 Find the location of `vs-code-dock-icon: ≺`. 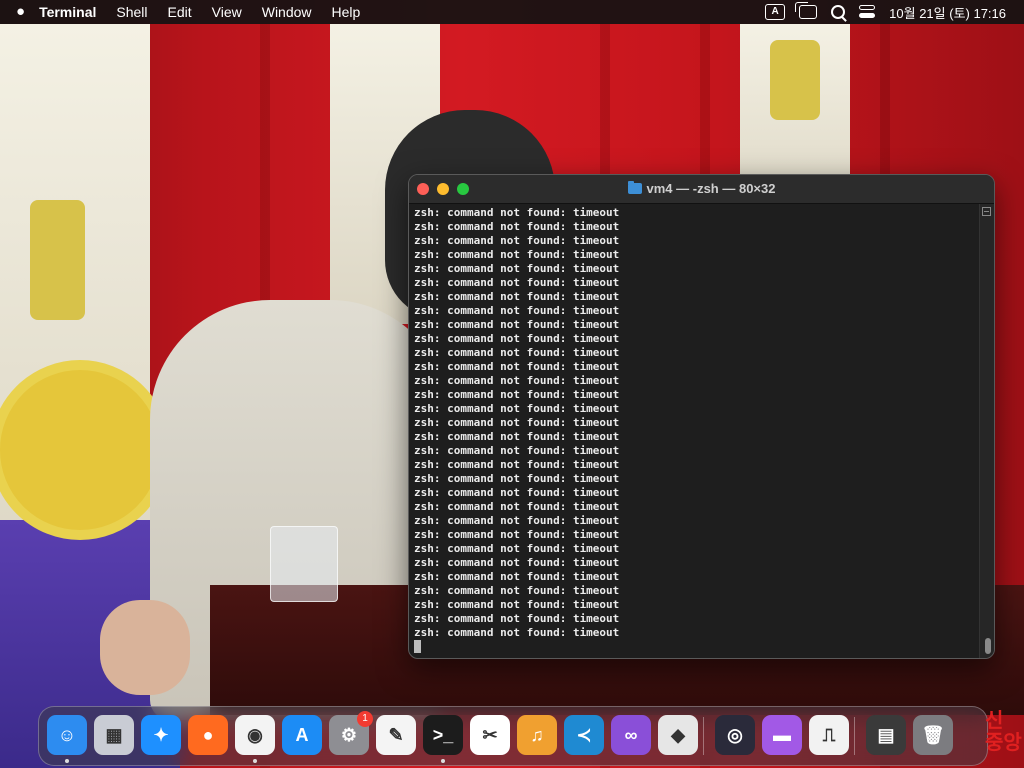

vs-code-dock-icon: ≺ is located at coordinates (584, 735).